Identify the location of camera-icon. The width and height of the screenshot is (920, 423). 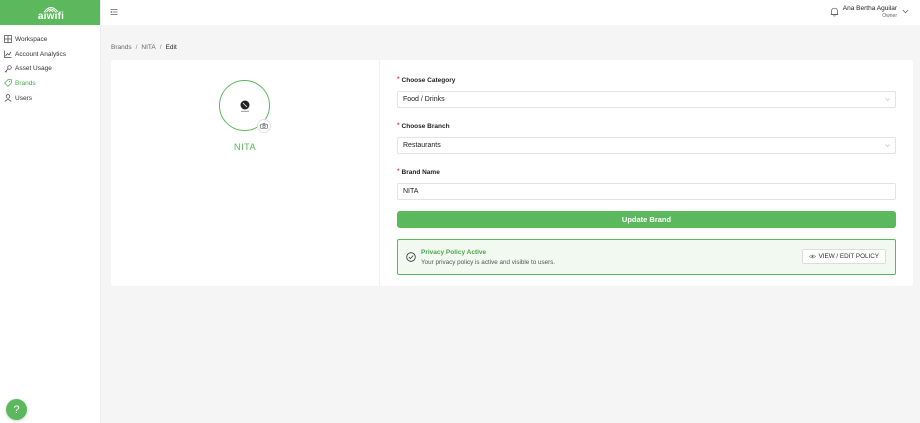
(264, 126).